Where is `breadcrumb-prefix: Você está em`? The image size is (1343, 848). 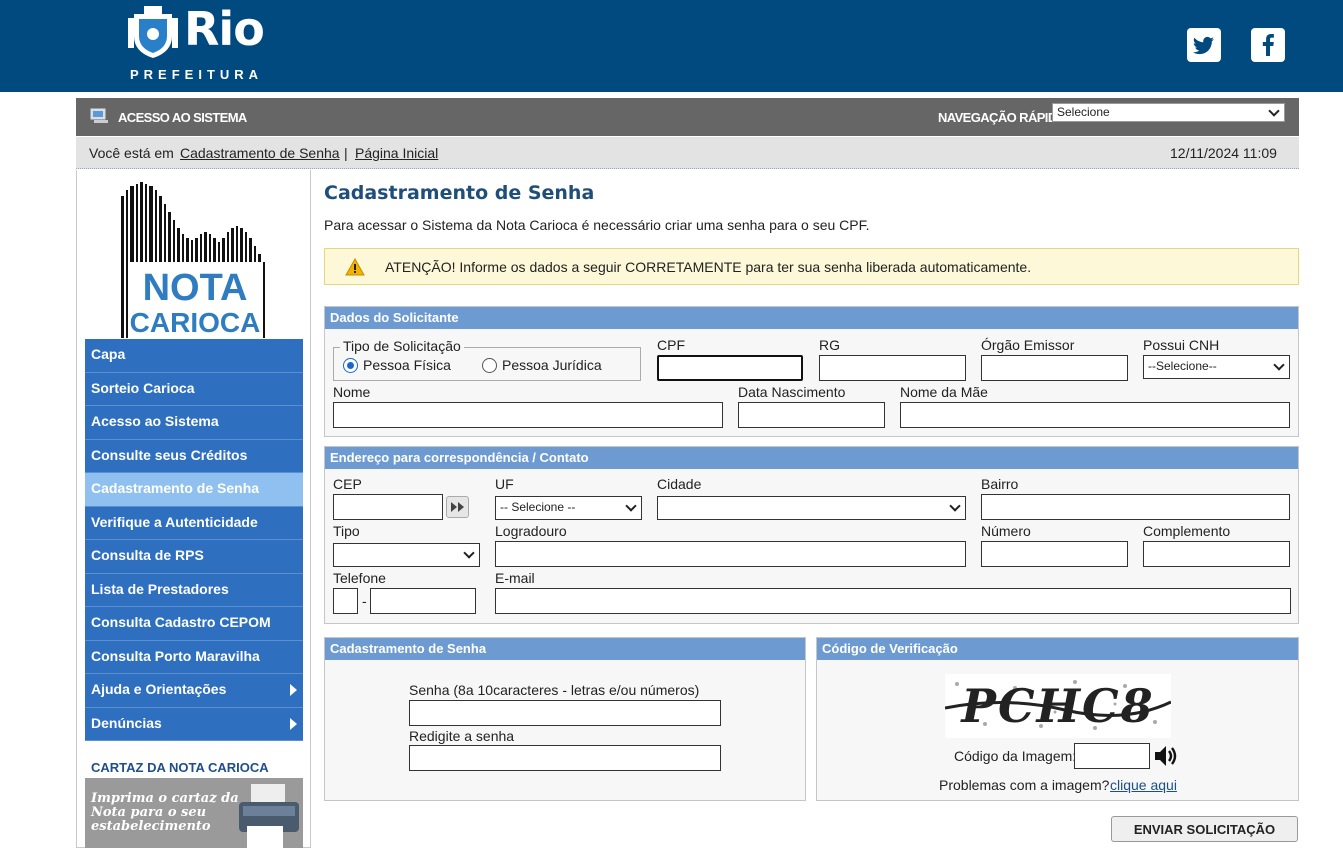
breadcrumb-prefix: Você está em is located at coordinates (131, 153).